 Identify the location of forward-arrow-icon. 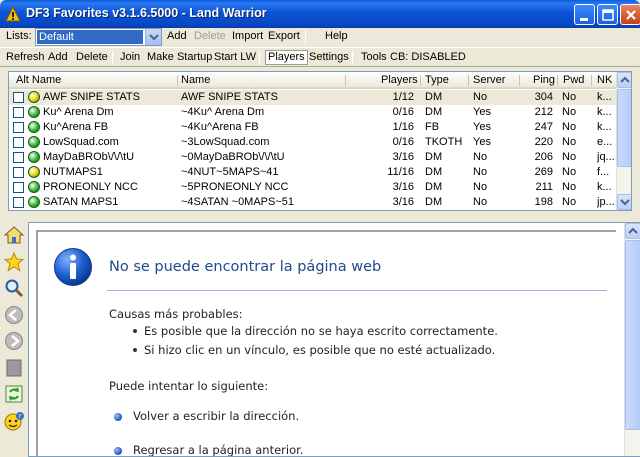
(14, 341).